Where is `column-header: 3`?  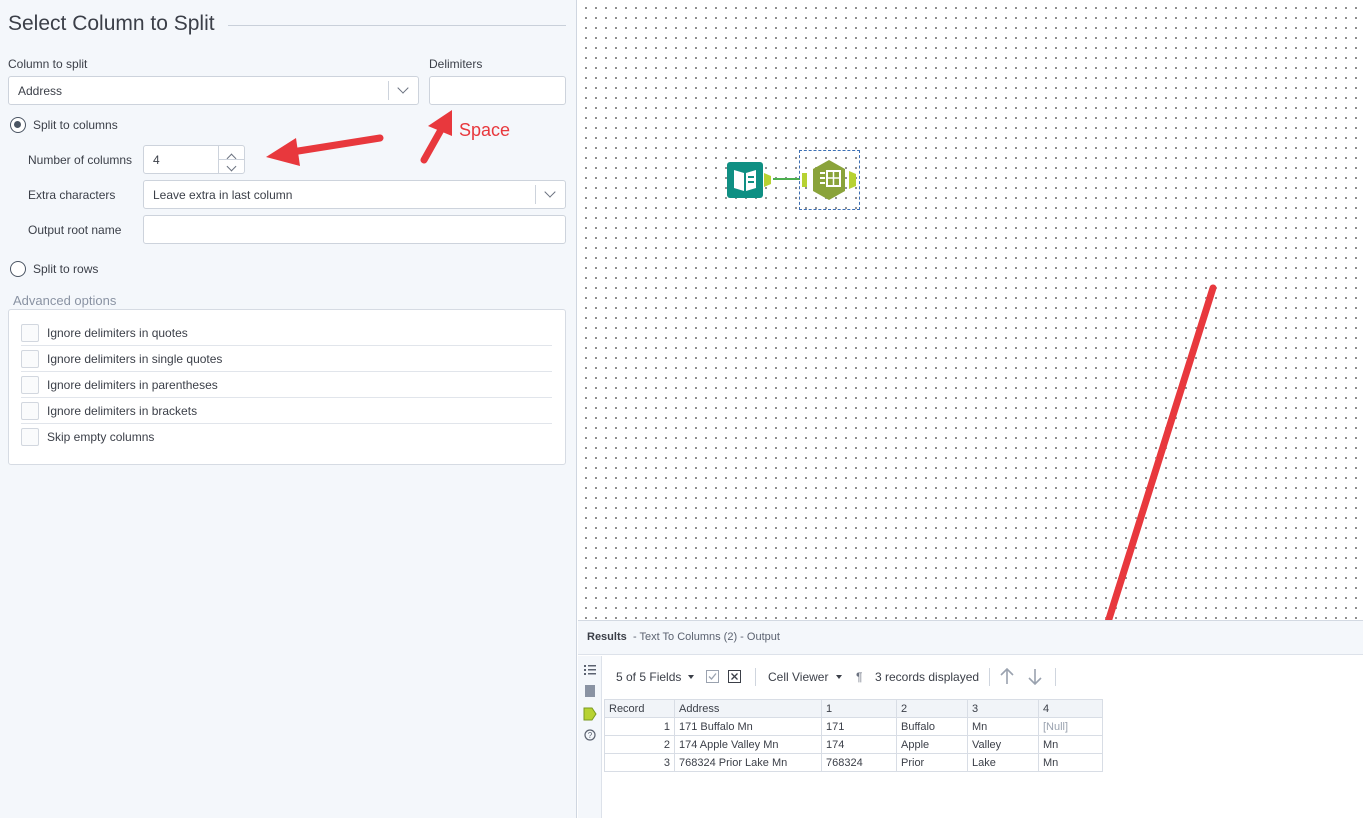 column-header: 3 is located at coordinates (1003, 708).